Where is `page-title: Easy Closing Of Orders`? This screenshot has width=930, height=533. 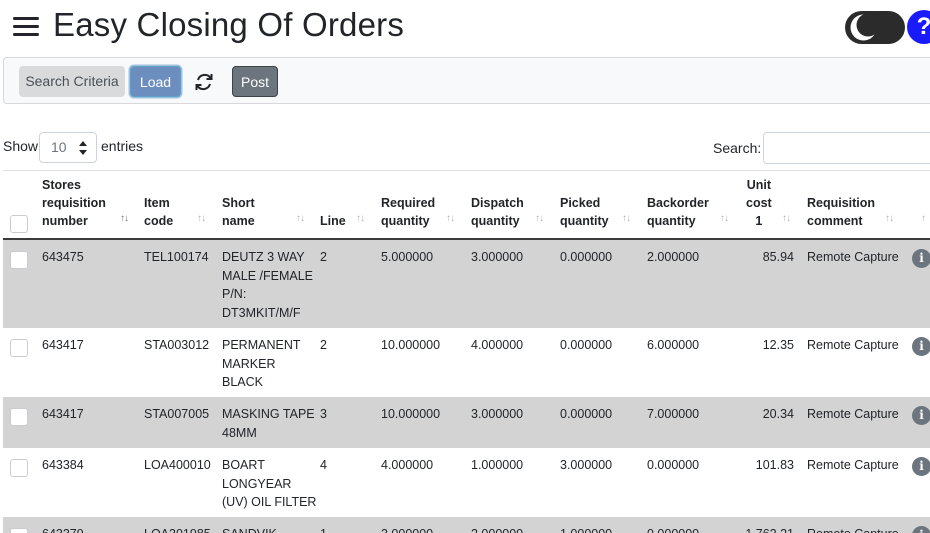
page-title: Easy Closing Of Orders is located at coordinates (229, 24).